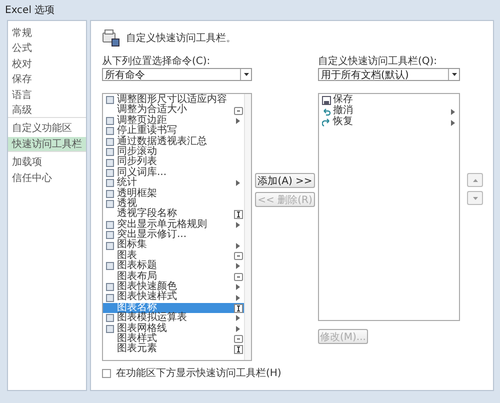 This screenshot has width=500, height=403. What do you see at coordinates (378, 61) in the screenshot?
I see `field-label: 自定义快速访问工具栏(Q):` at bounding box center [378, 61].